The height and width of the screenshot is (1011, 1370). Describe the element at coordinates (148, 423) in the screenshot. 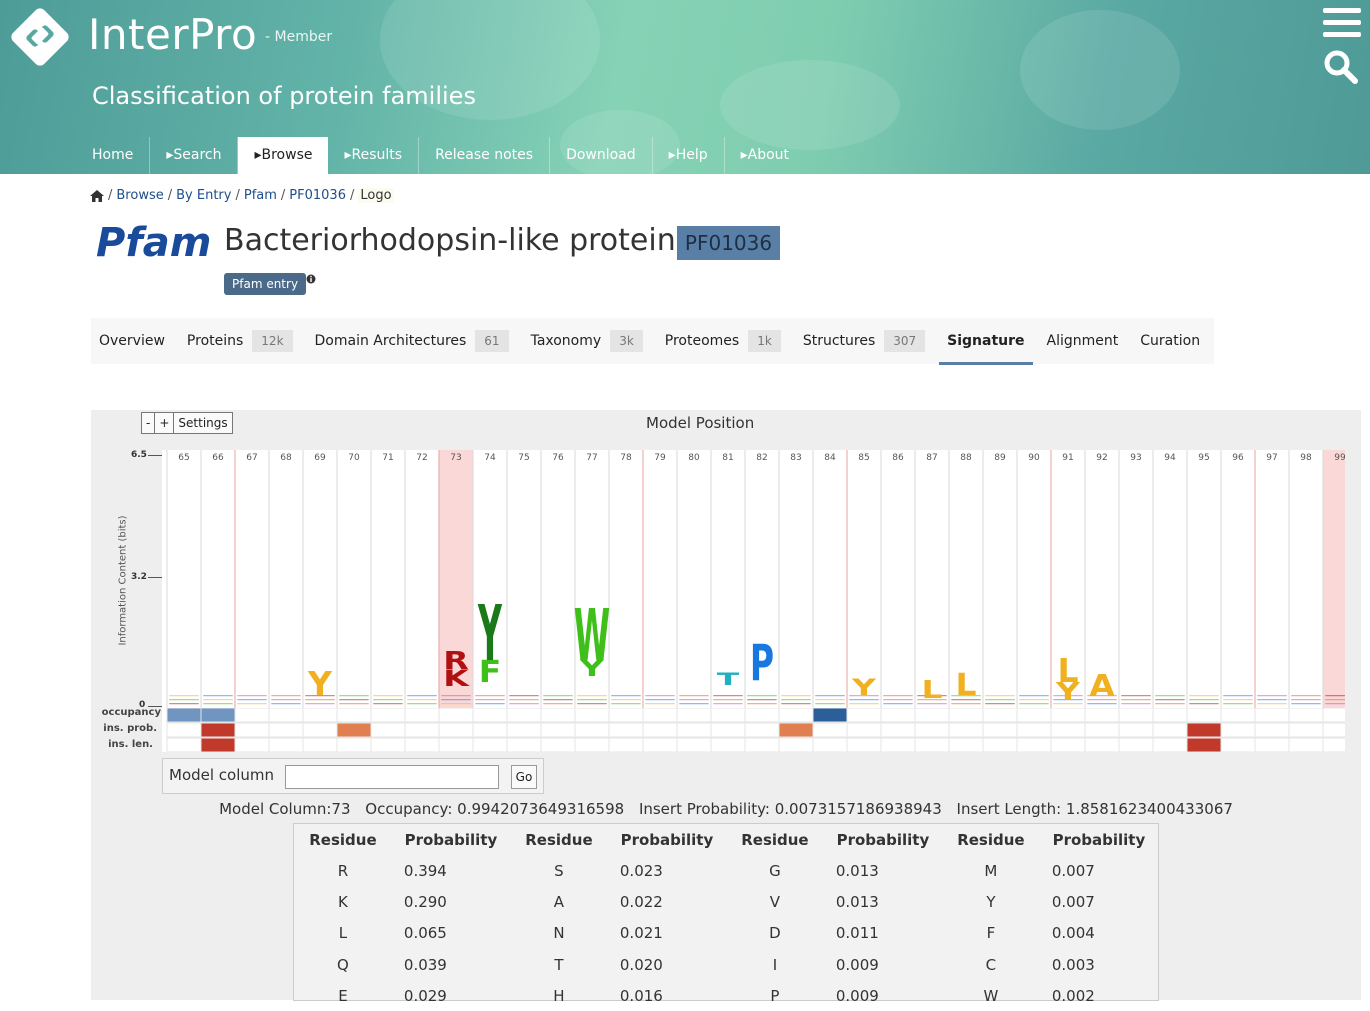

I see `zoom-out-button: -` at that location.